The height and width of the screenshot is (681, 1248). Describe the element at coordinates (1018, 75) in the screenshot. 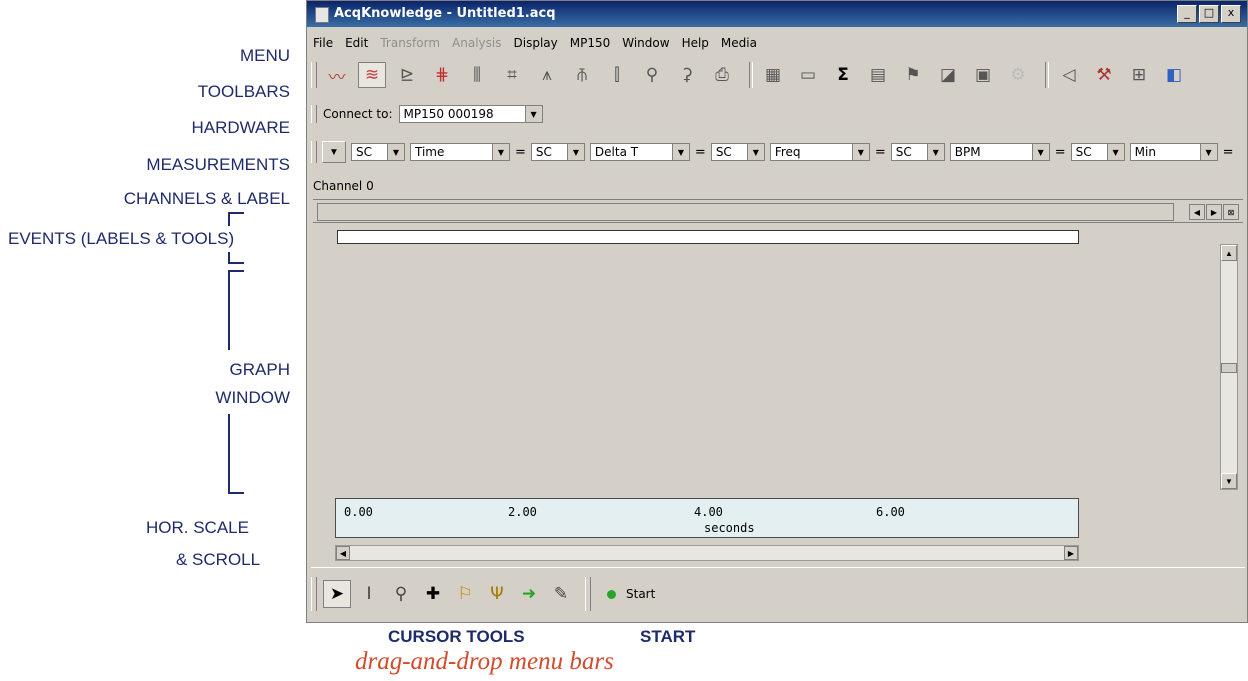

I see `gear-icon: ⚙` at that location.